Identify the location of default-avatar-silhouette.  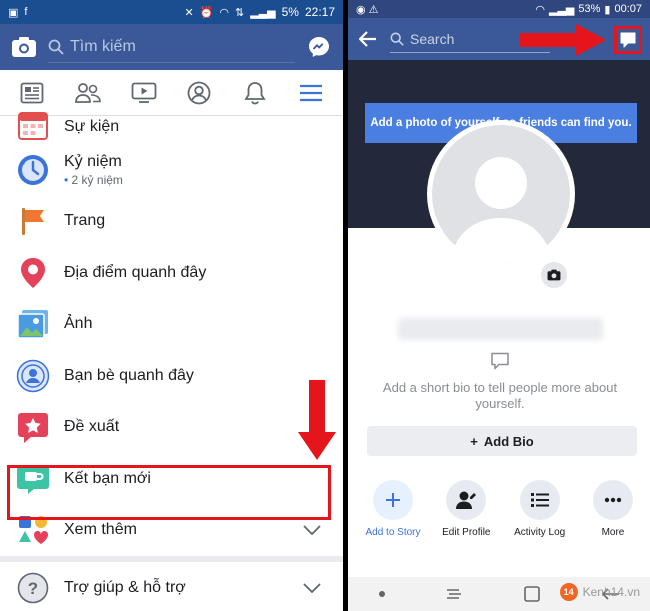
(501, 194).